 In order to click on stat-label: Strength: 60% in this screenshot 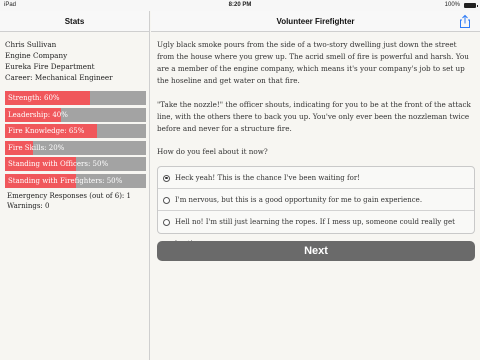, I will do `click(34, 98)`.